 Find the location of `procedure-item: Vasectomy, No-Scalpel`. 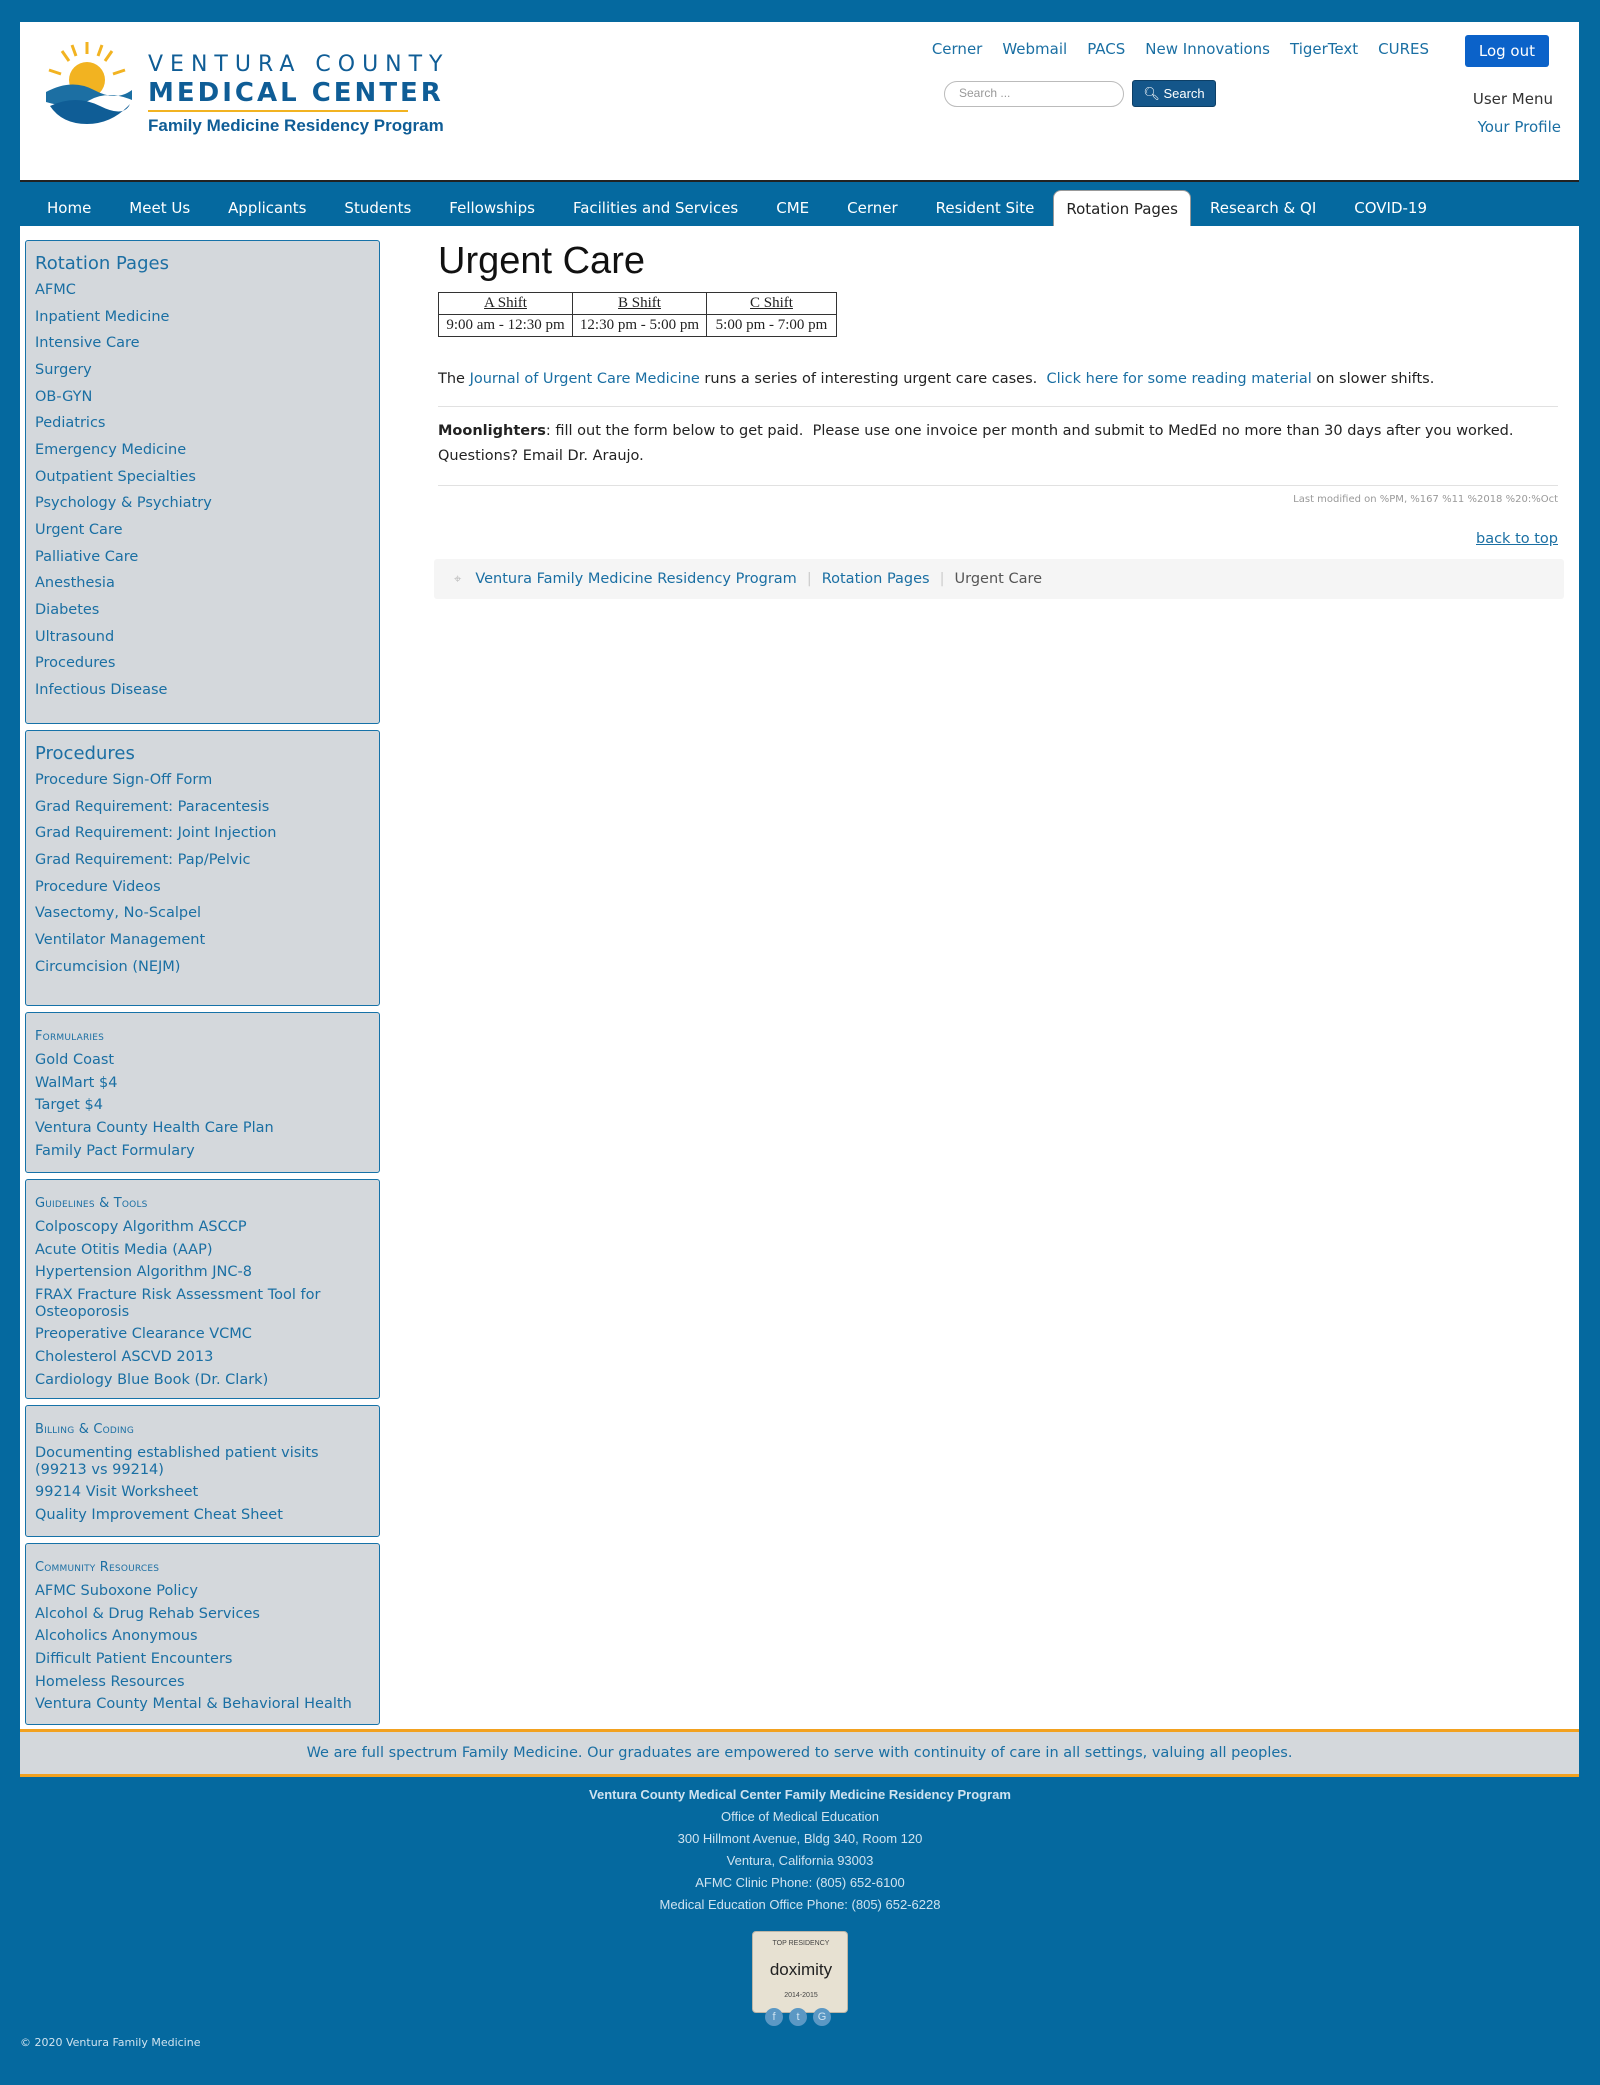

procedure-item: Vasectomy, No-Scalpel is located at coordinates (202, 913).